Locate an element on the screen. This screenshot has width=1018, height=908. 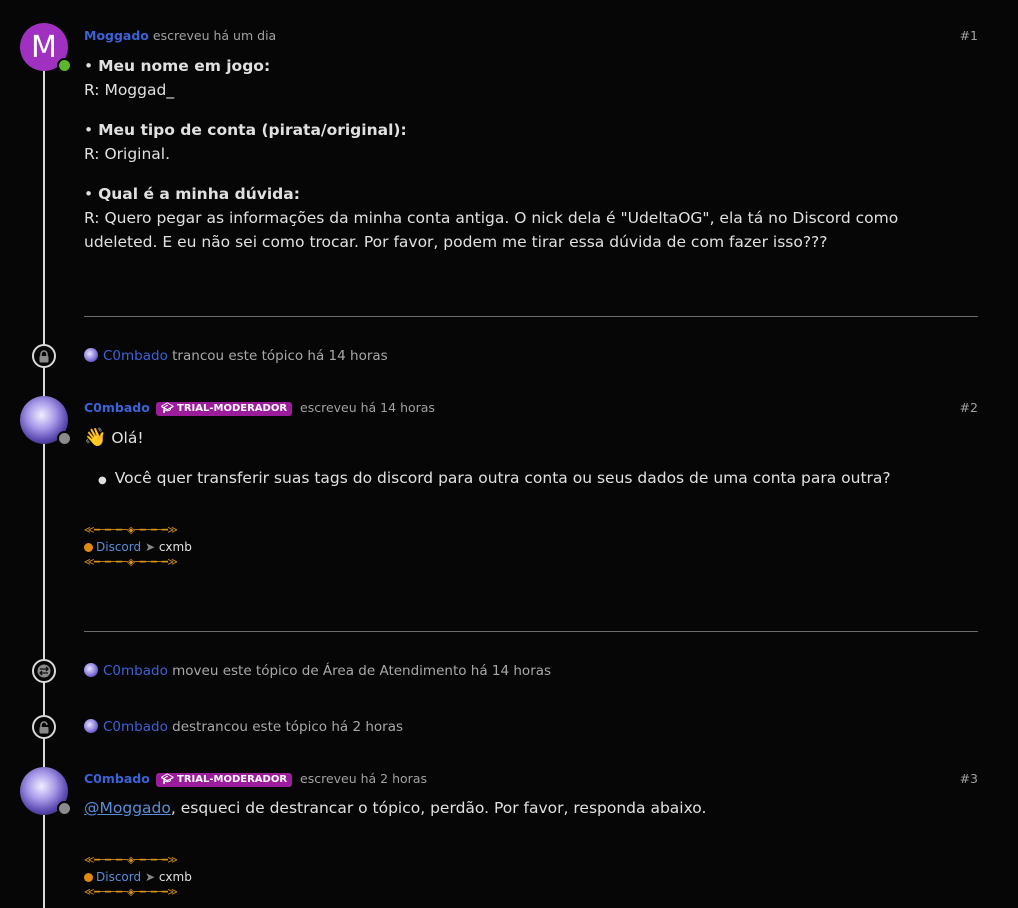
waving-hand-icon: 👋 is located at coordinates (95, 437).